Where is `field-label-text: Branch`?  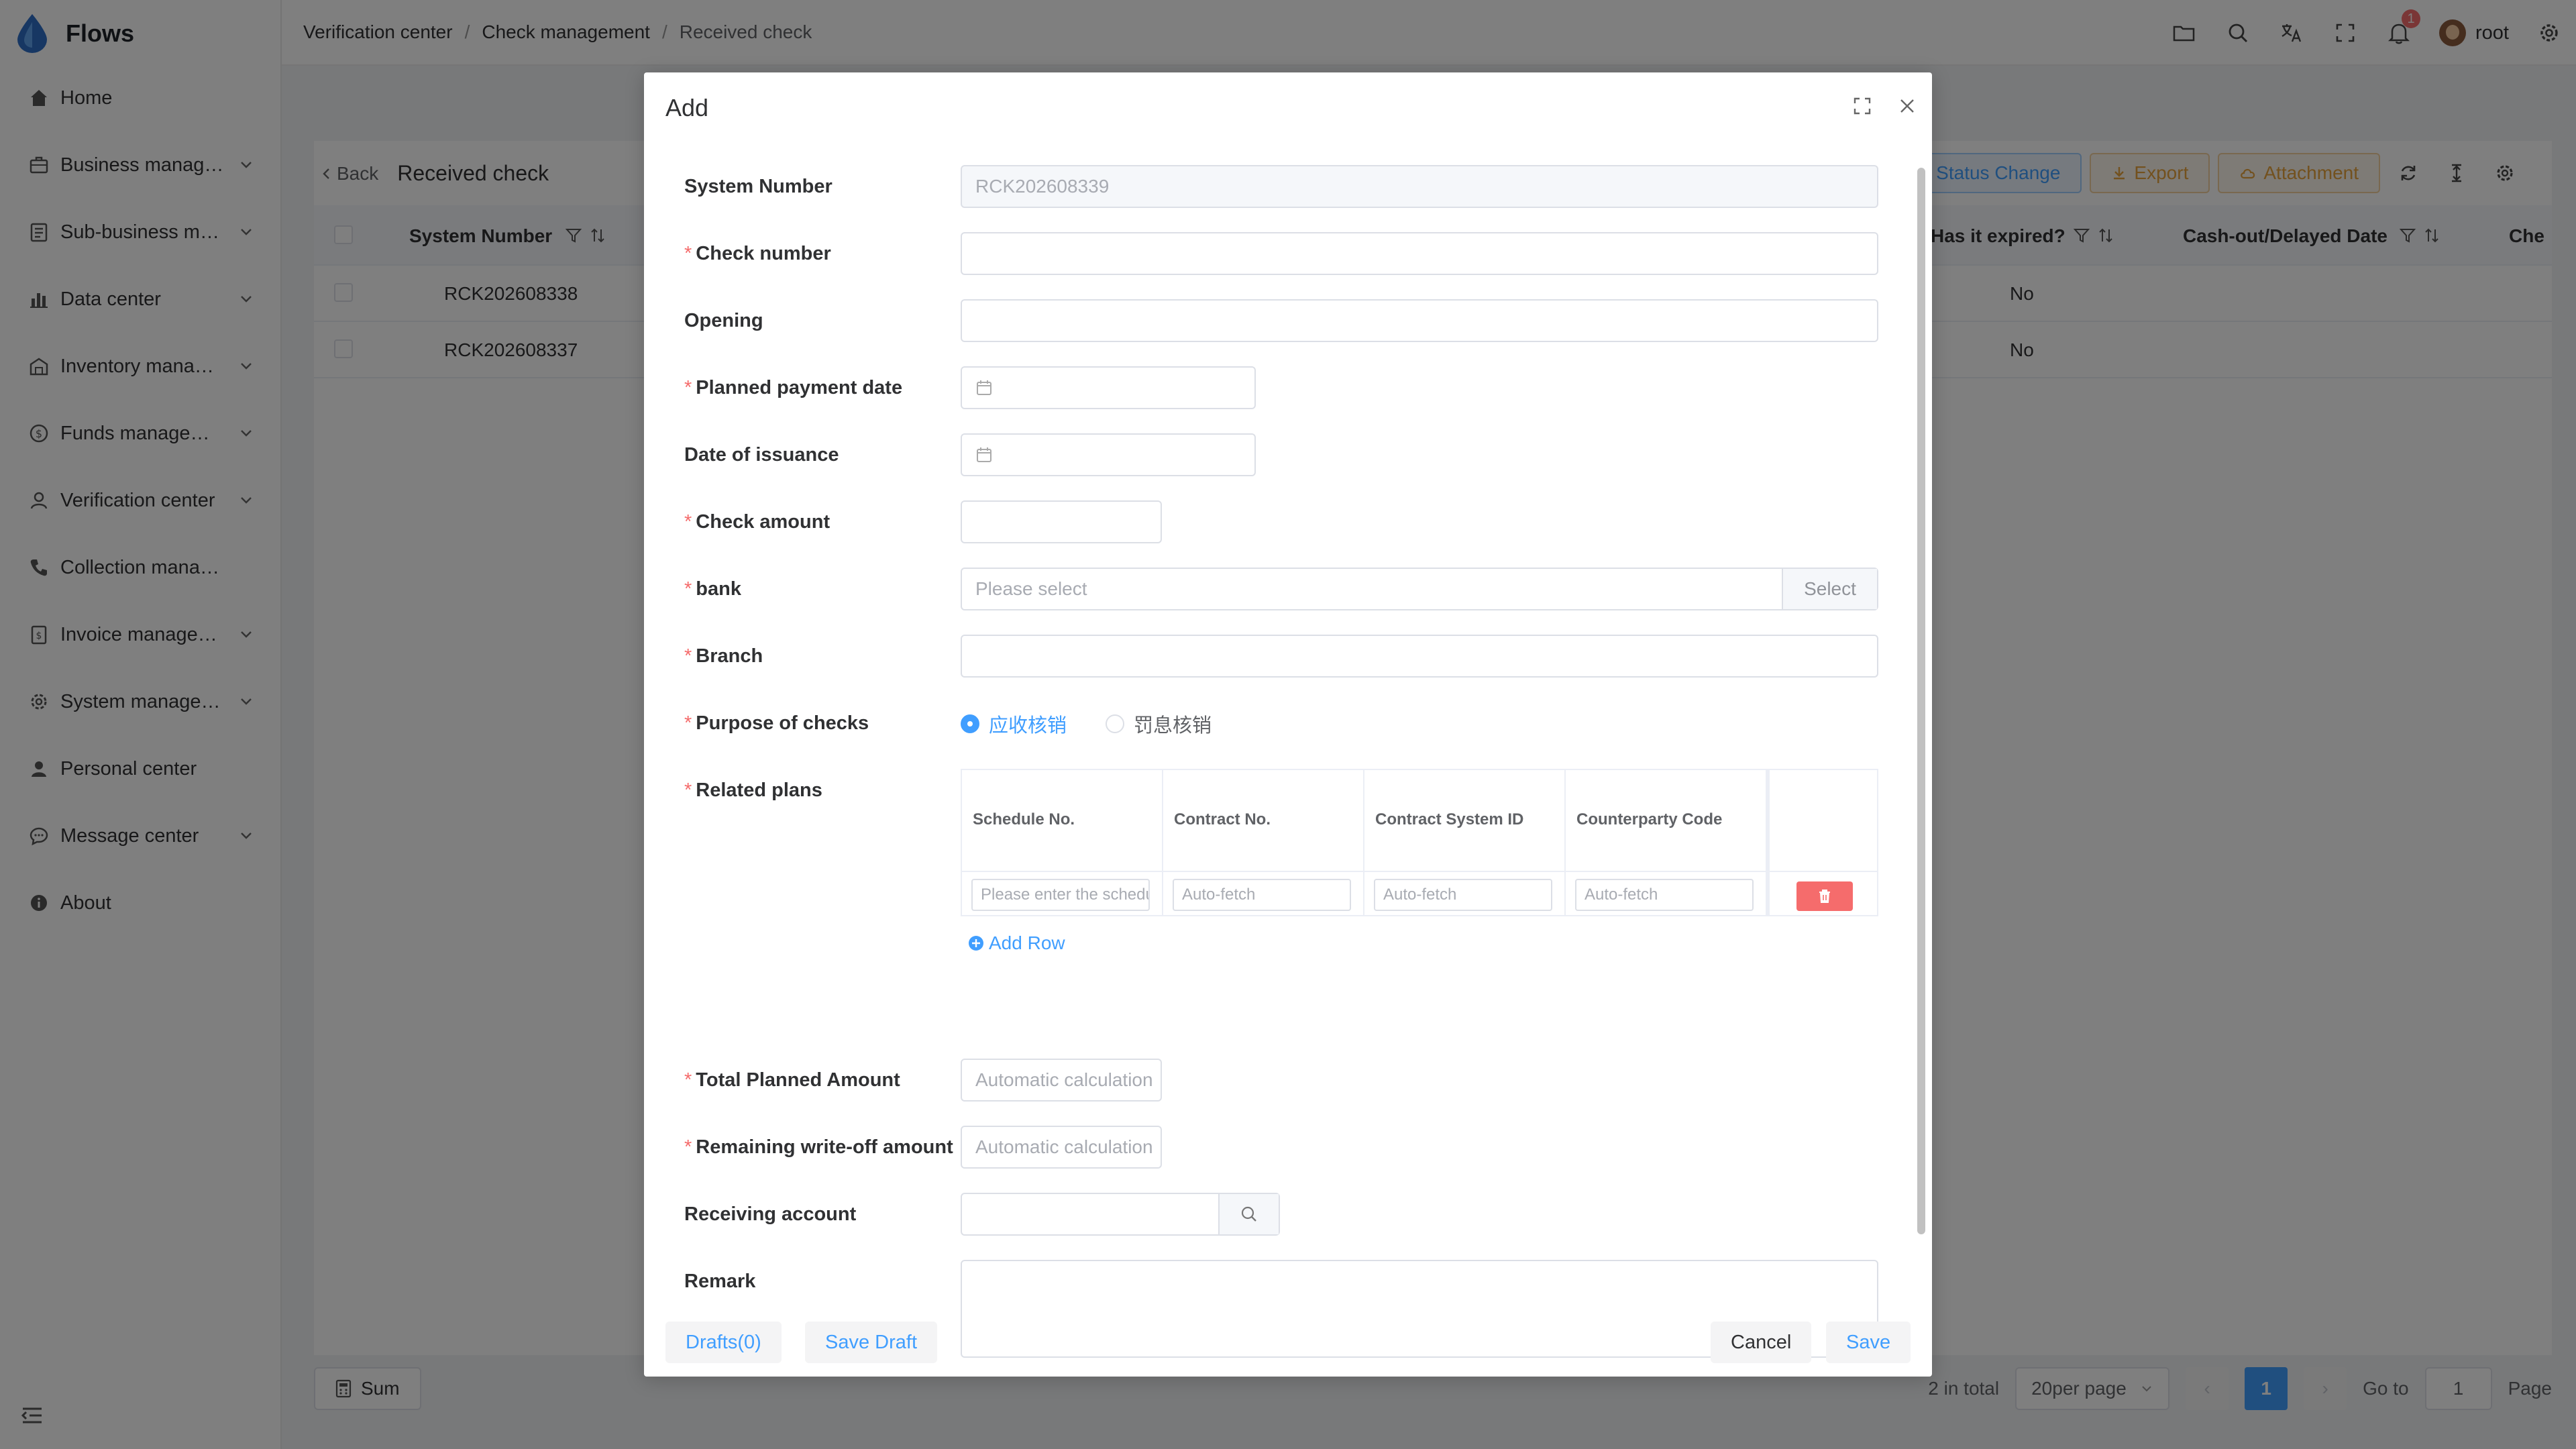
field-label-text: Branch is located at coordinates (729, 656).